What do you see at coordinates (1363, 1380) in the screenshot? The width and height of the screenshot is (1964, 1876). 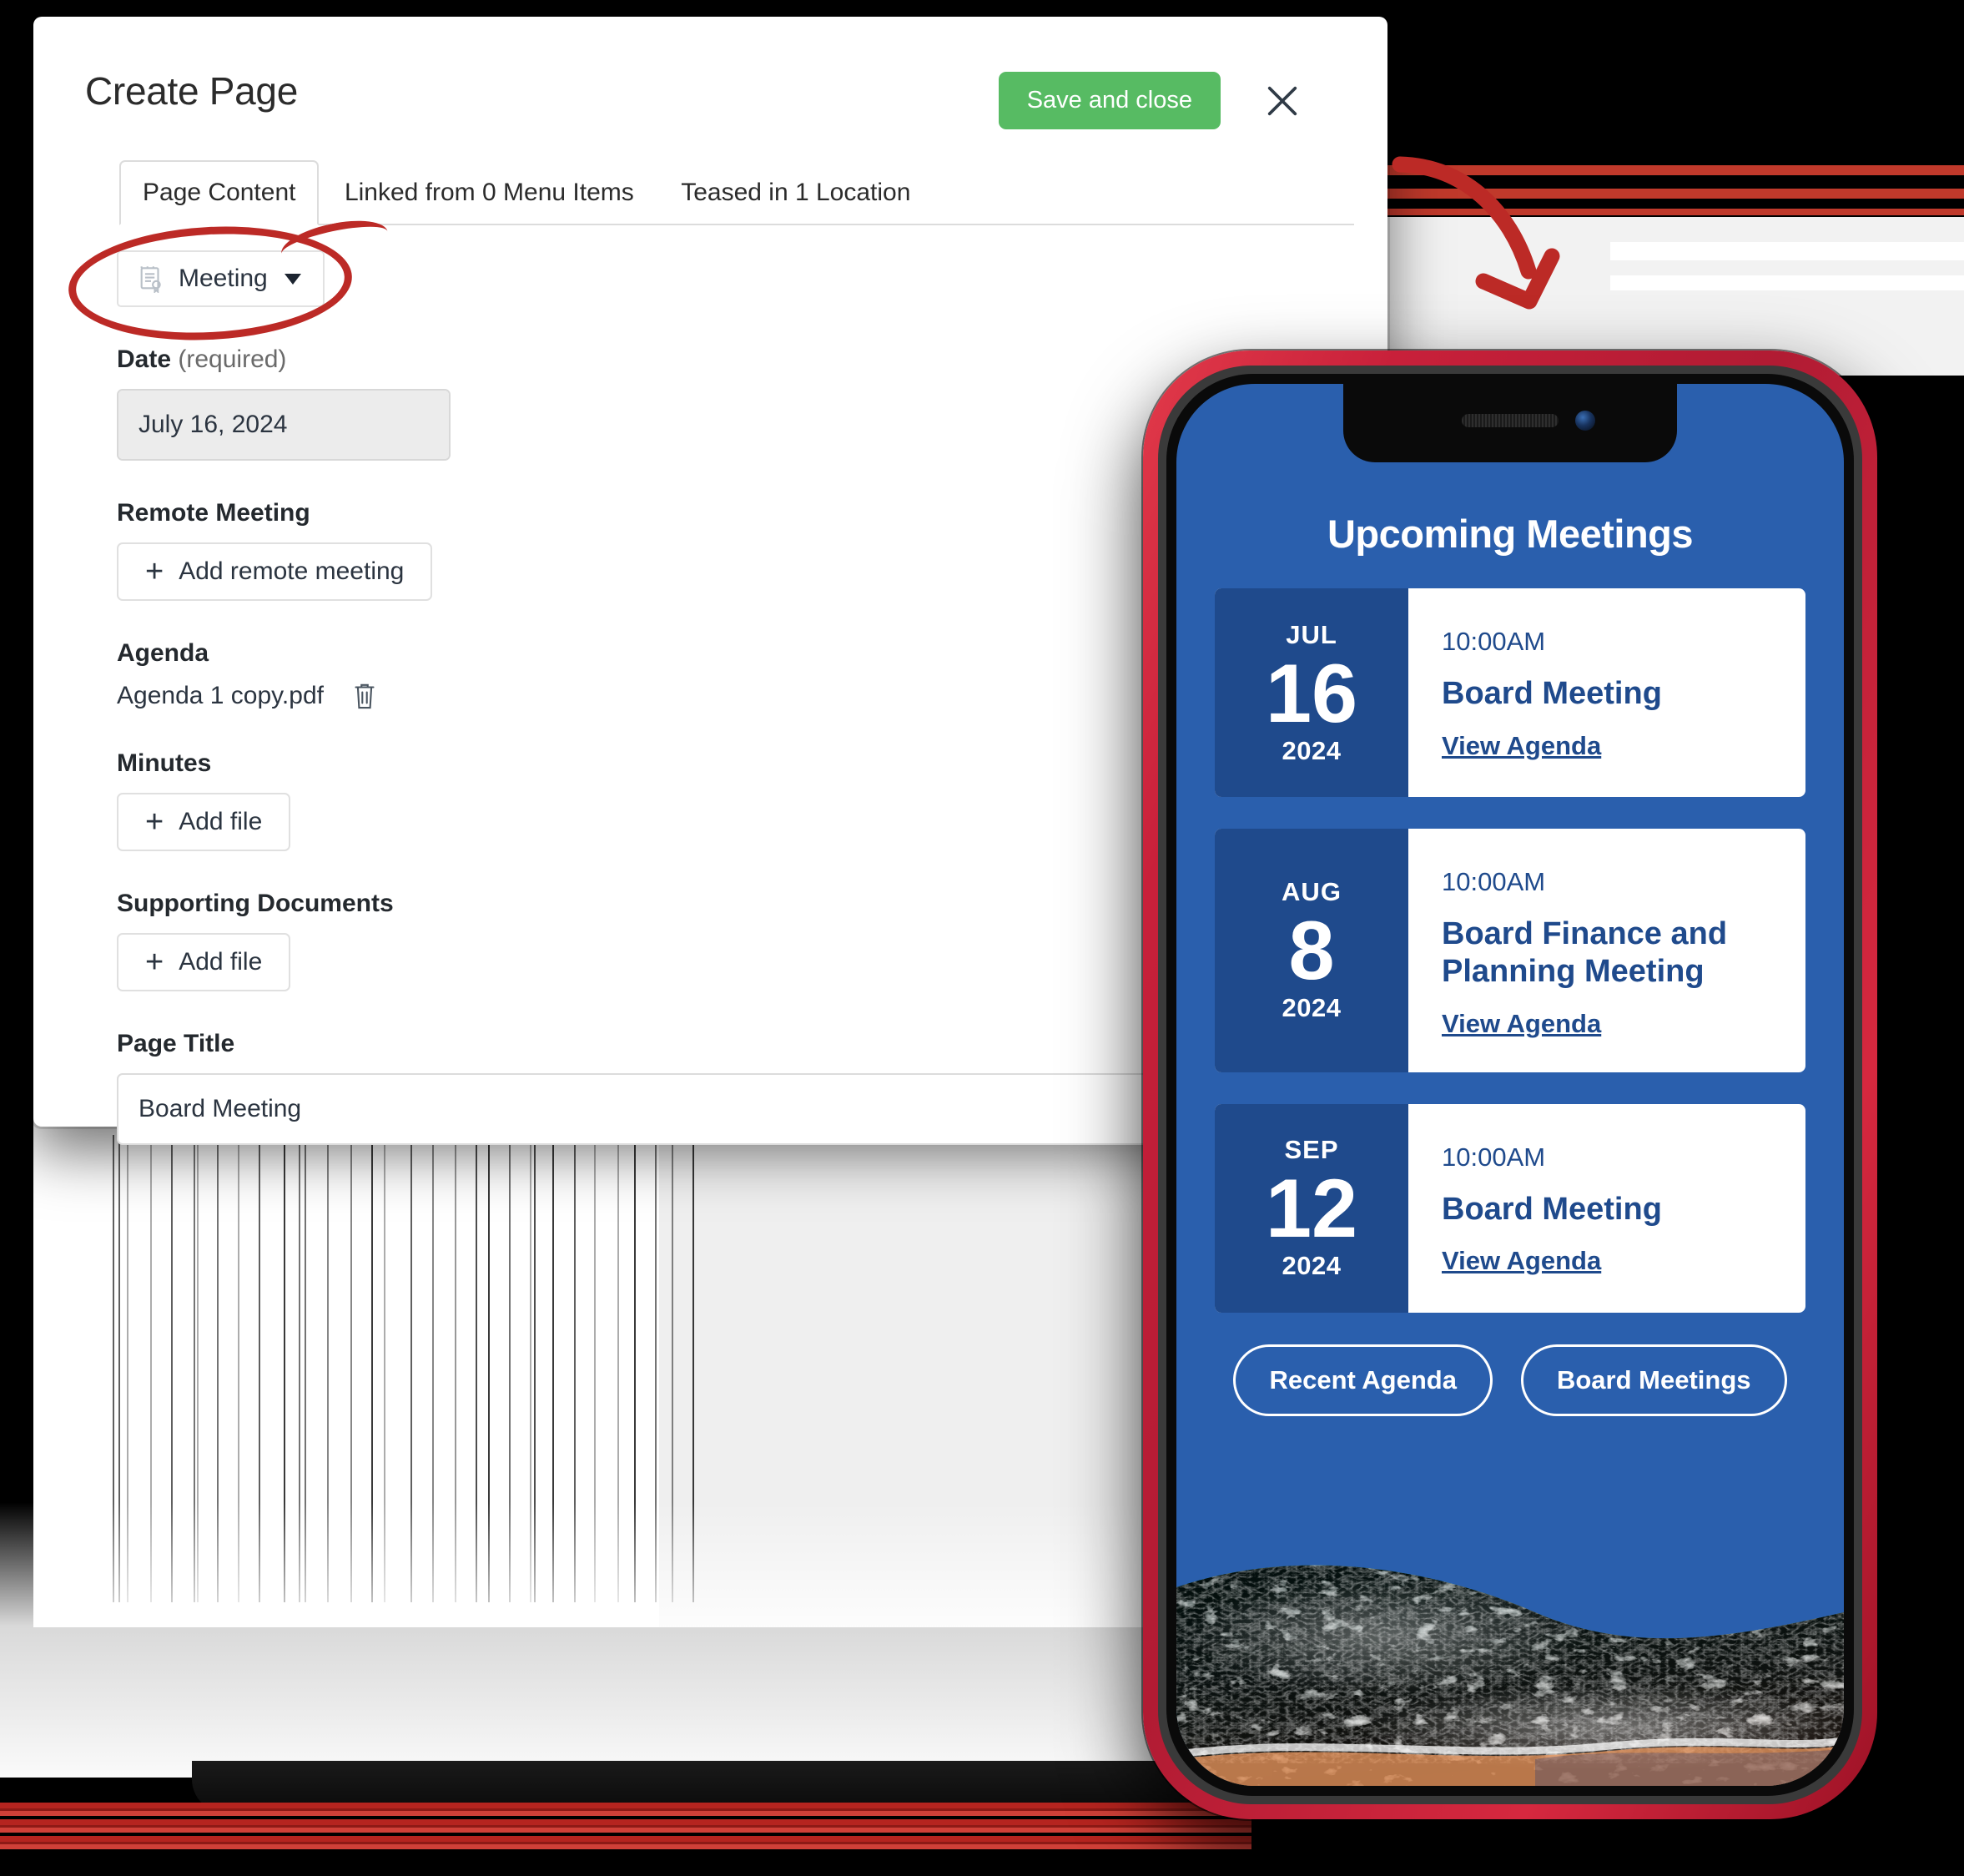 I see `recent-agenda-button: Recent Agenda` at bounding box center [1363, 1380].